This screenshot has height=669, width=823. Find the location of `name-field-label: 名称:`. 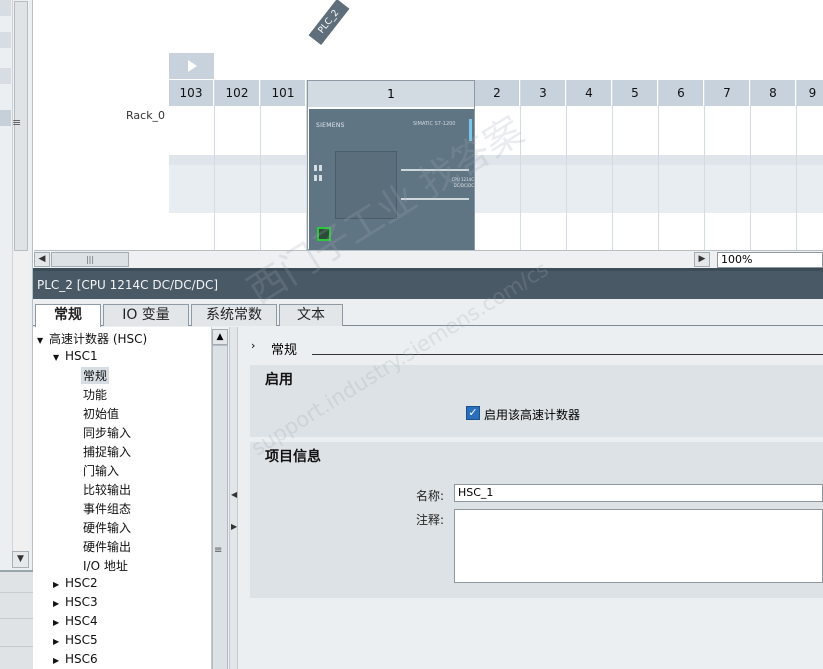

name-field-label: 名称: is located at coordinates (430, 496).